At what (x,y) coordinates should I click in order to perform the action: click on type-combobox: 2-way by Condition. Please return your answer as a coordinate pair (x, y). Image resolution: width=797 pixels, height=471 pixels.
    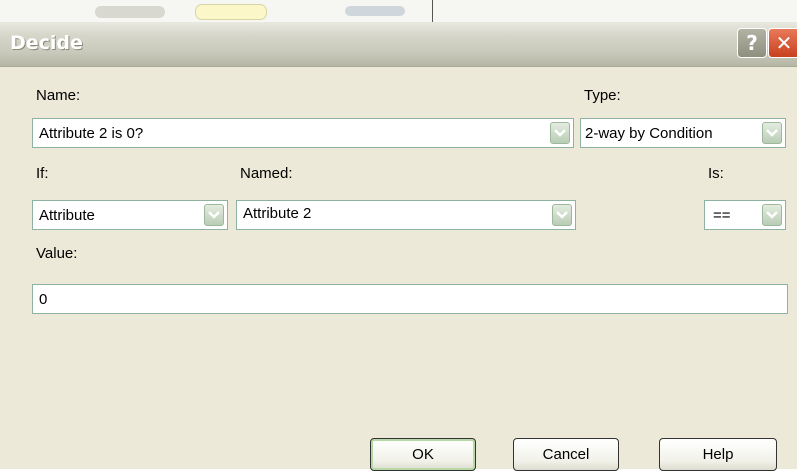
    Looking at the image, I should click on (683, 133).